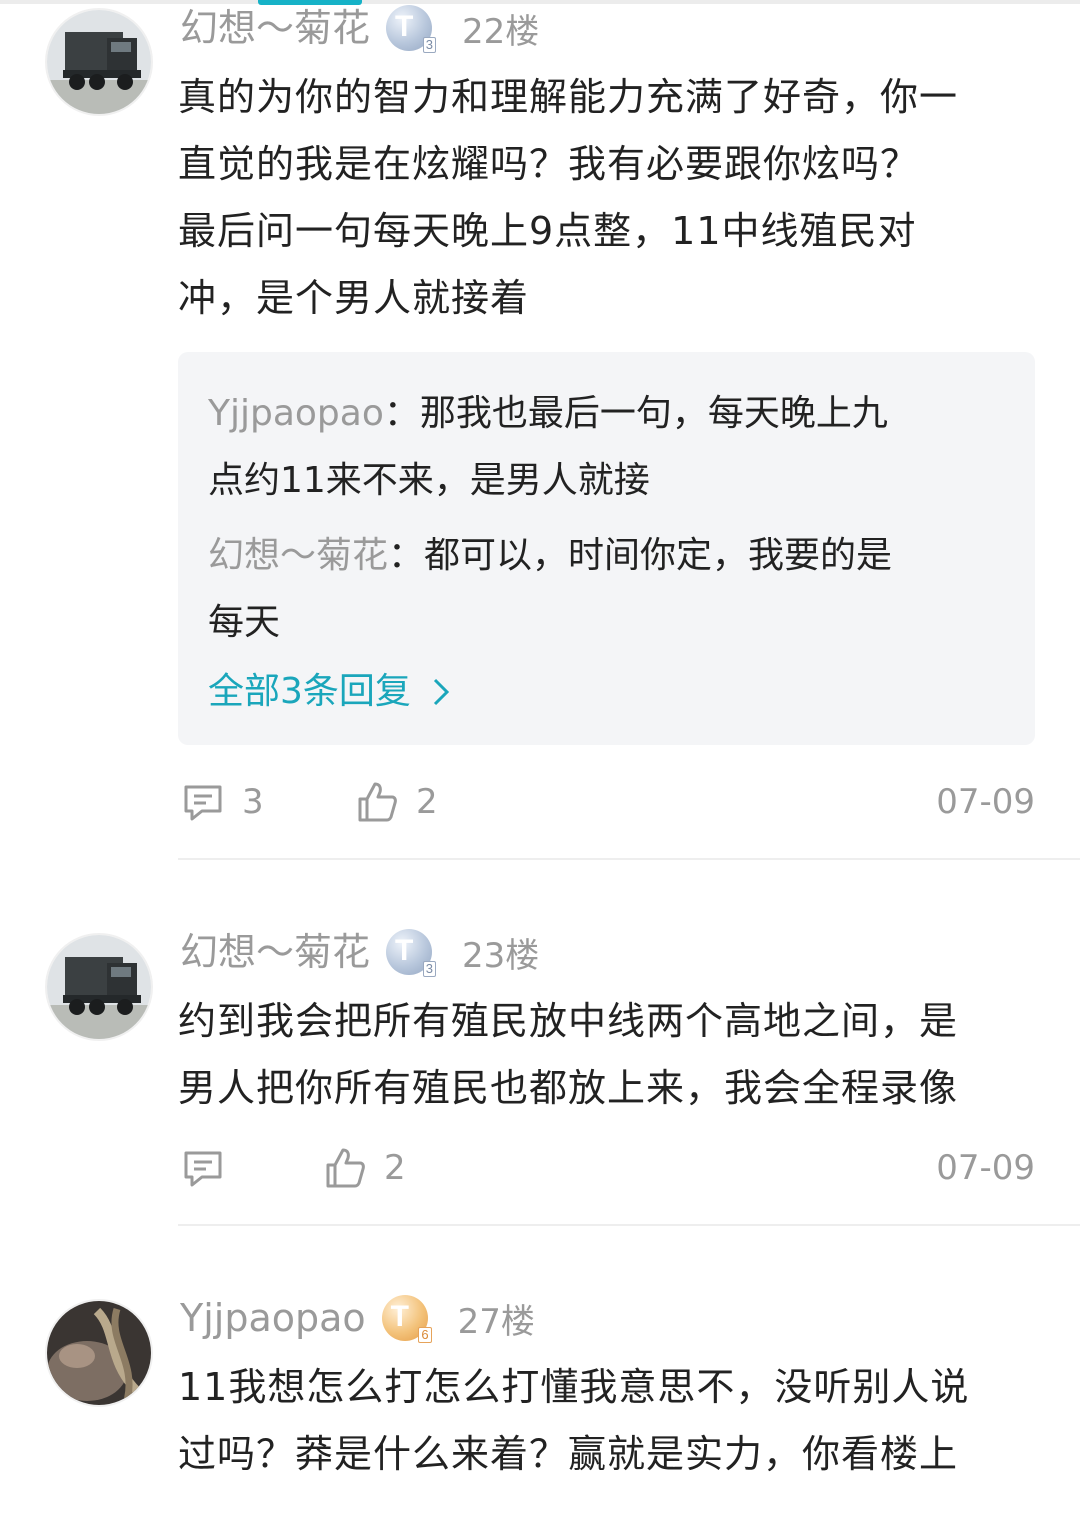 This screenshot has height=1516, width=1080. I want to click on comment-button: 3, so click(222, 802).